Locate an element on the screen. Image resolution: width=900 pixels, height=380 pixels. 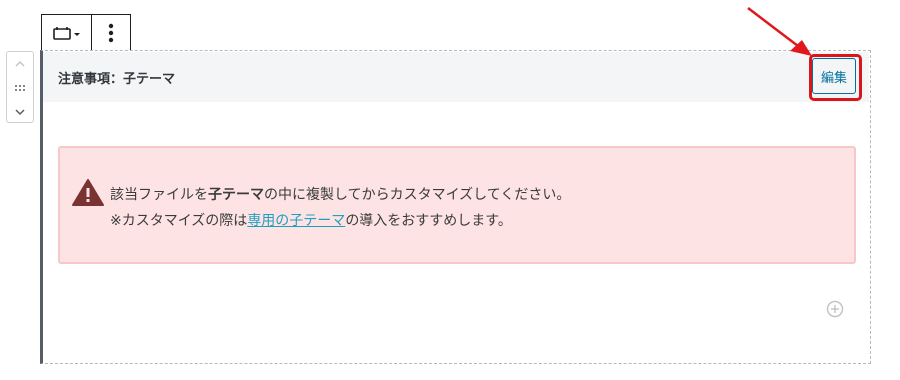
drag-handle is located at coordinates (20, 88).